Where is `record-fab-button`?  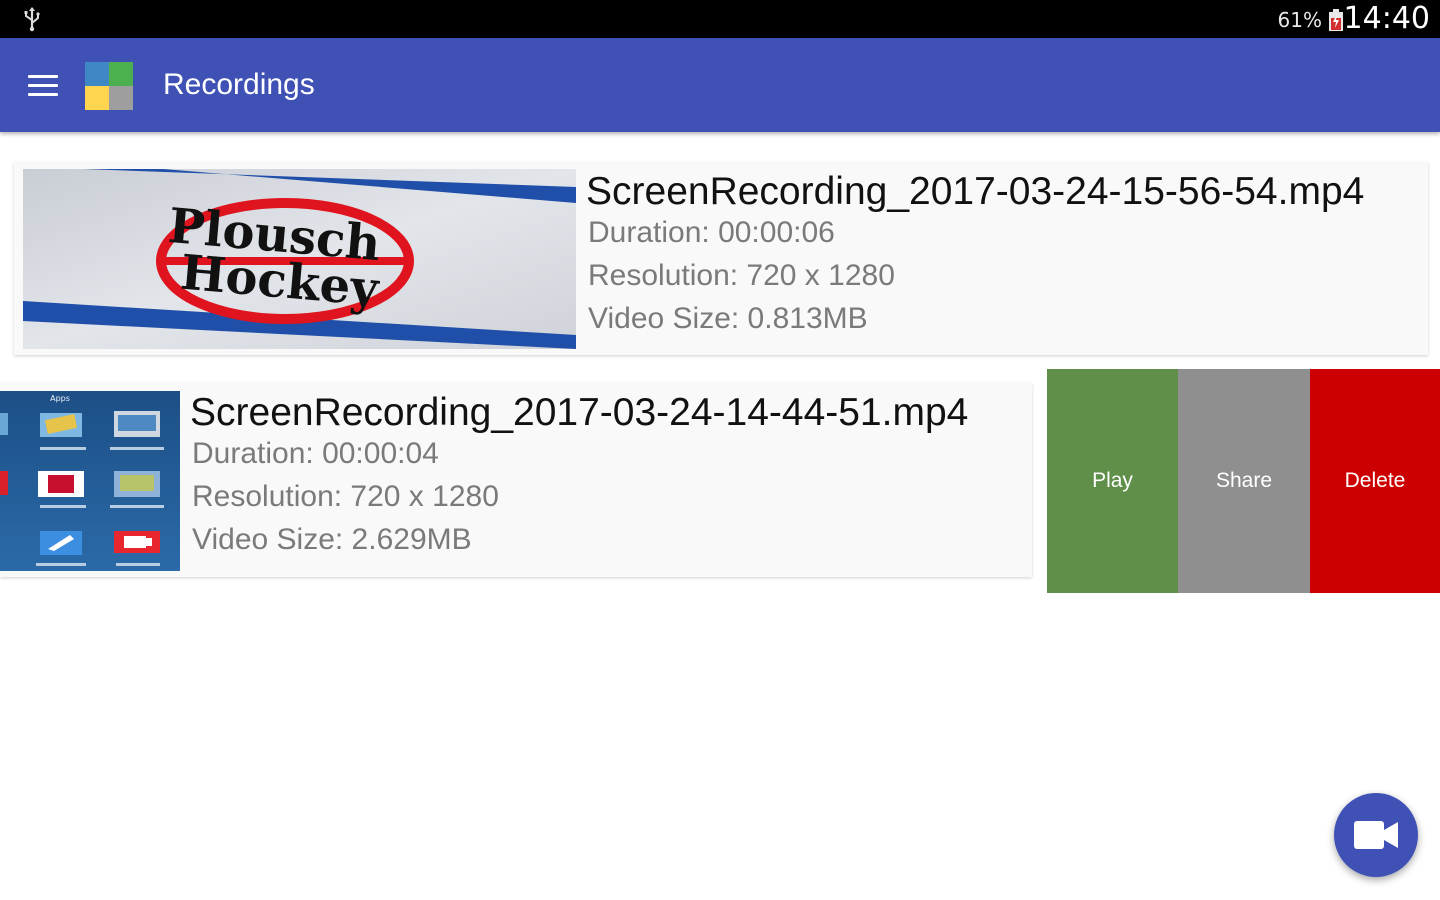
record-fab-button is located at coordinates (1376, 835).